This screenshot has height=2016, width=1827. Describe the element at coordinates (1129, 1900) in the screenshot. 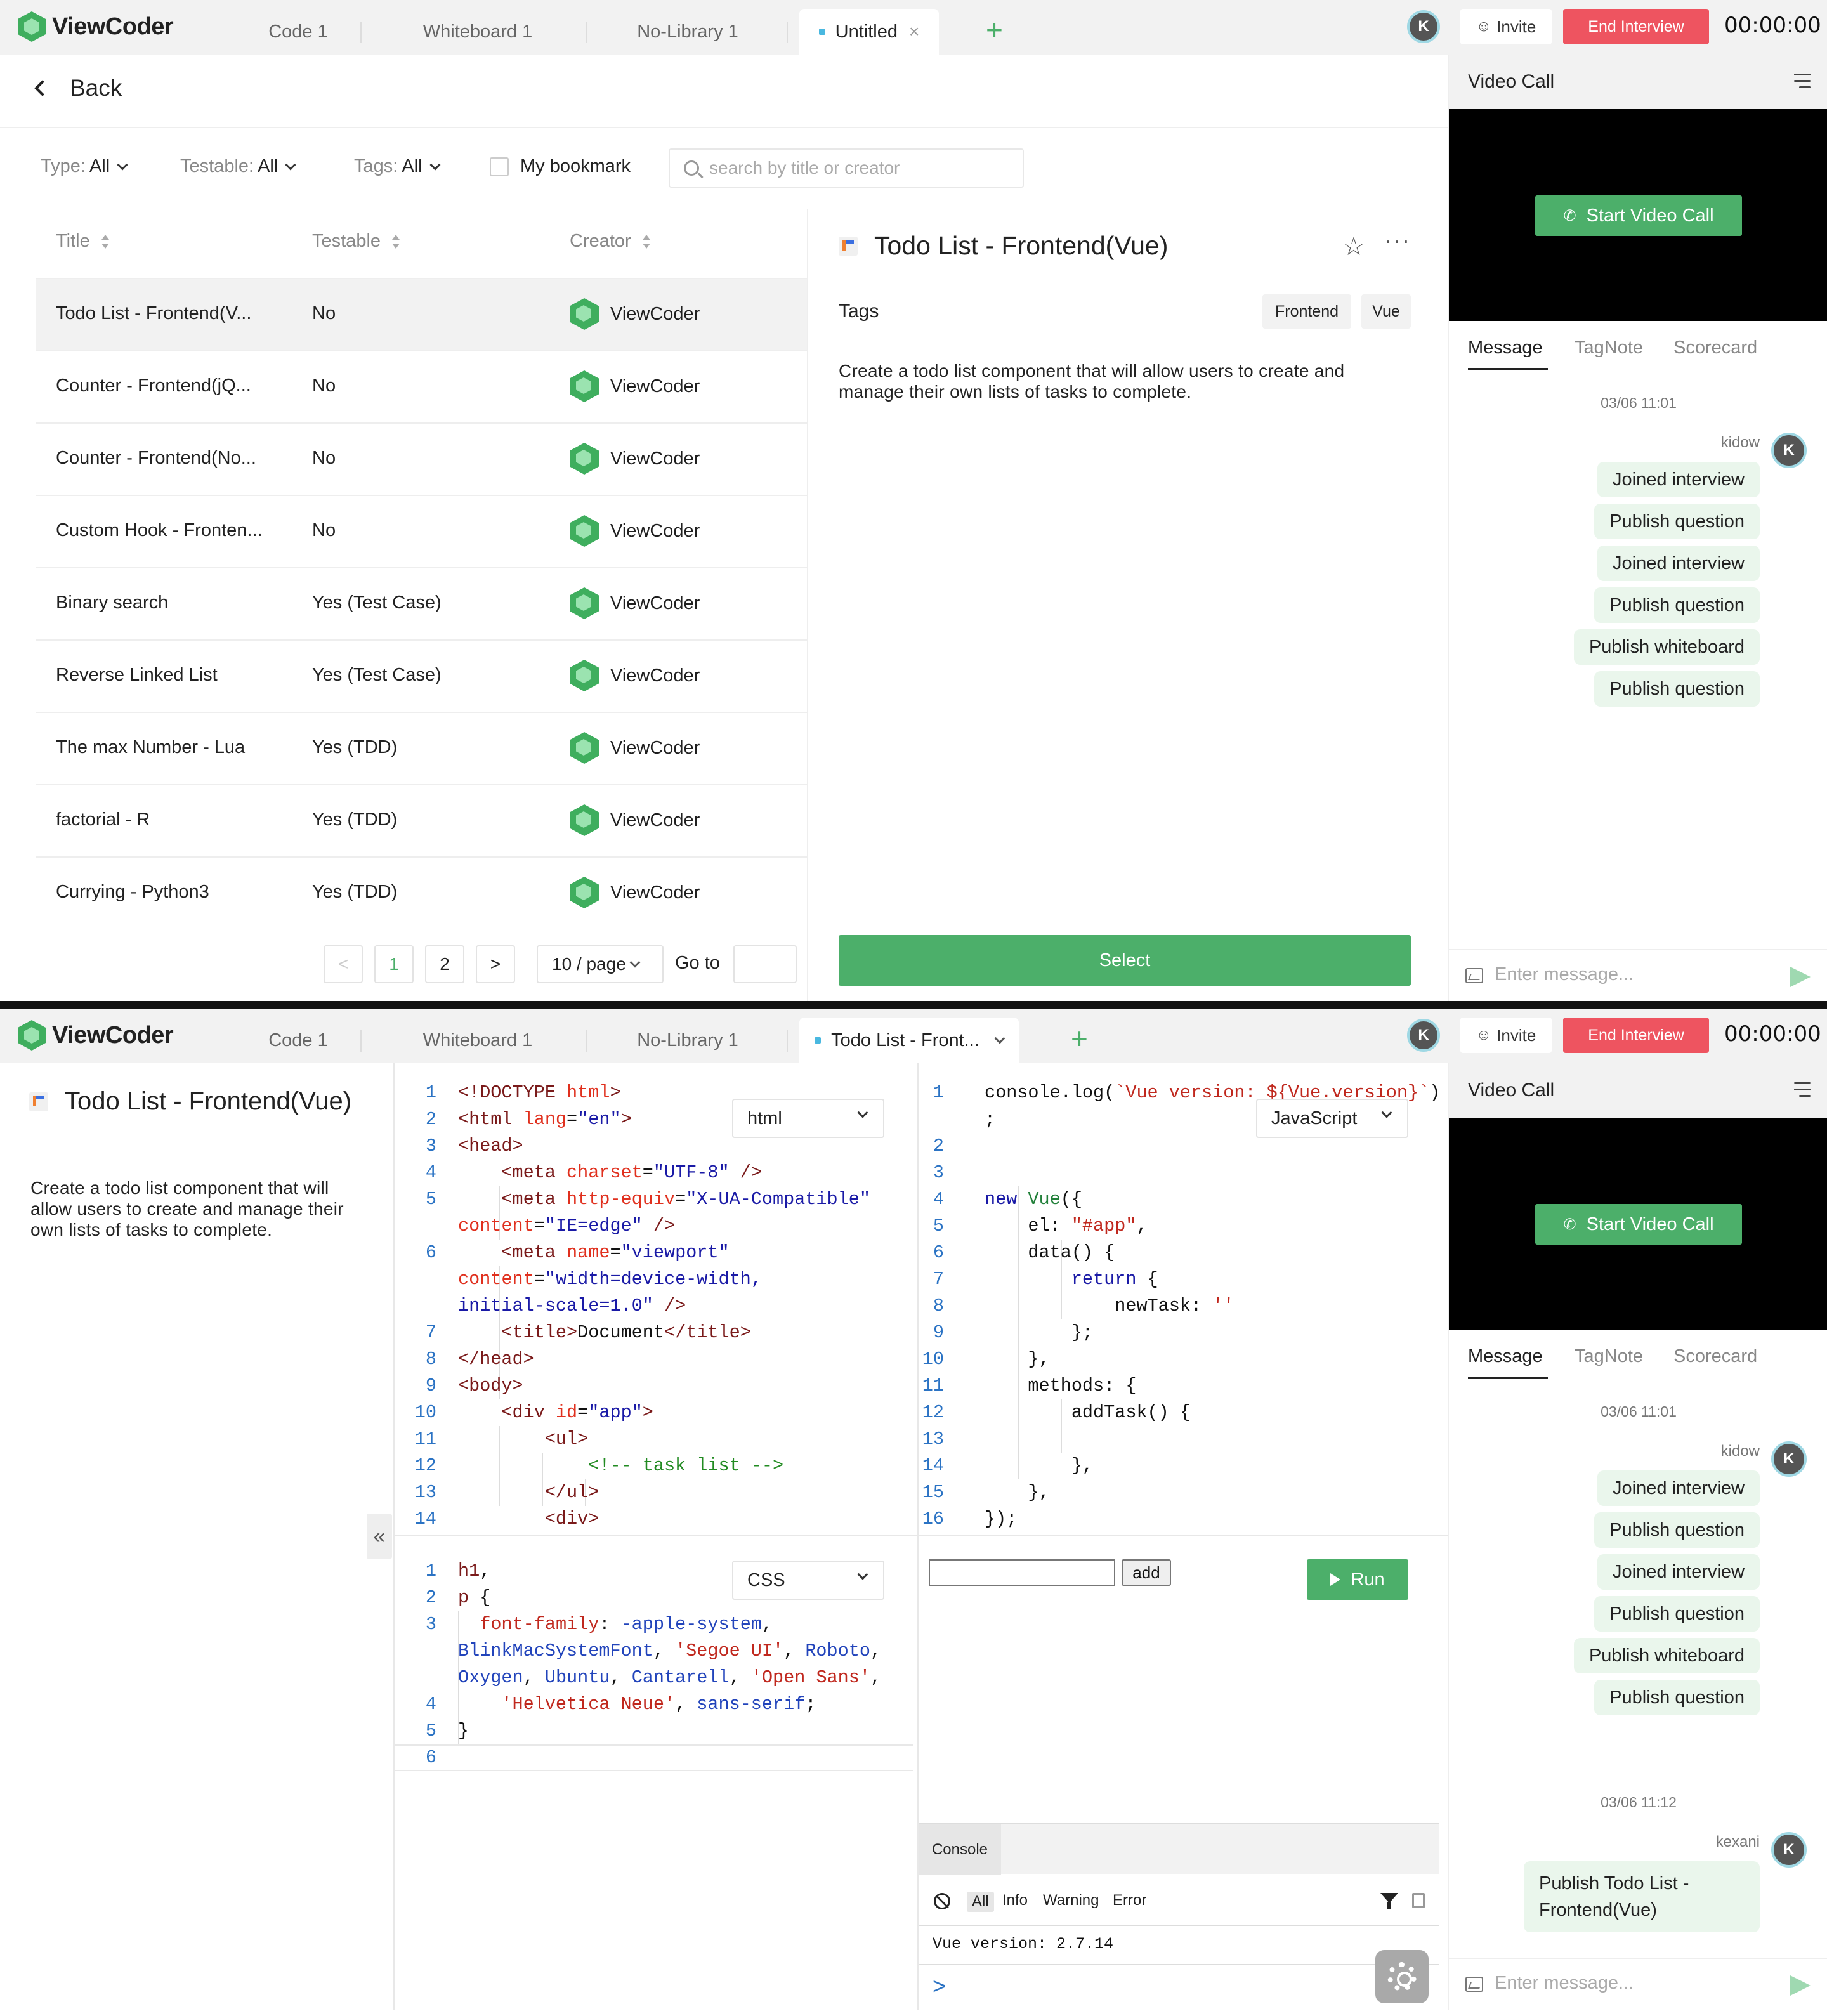

I see `filter-error: Error` at that location.